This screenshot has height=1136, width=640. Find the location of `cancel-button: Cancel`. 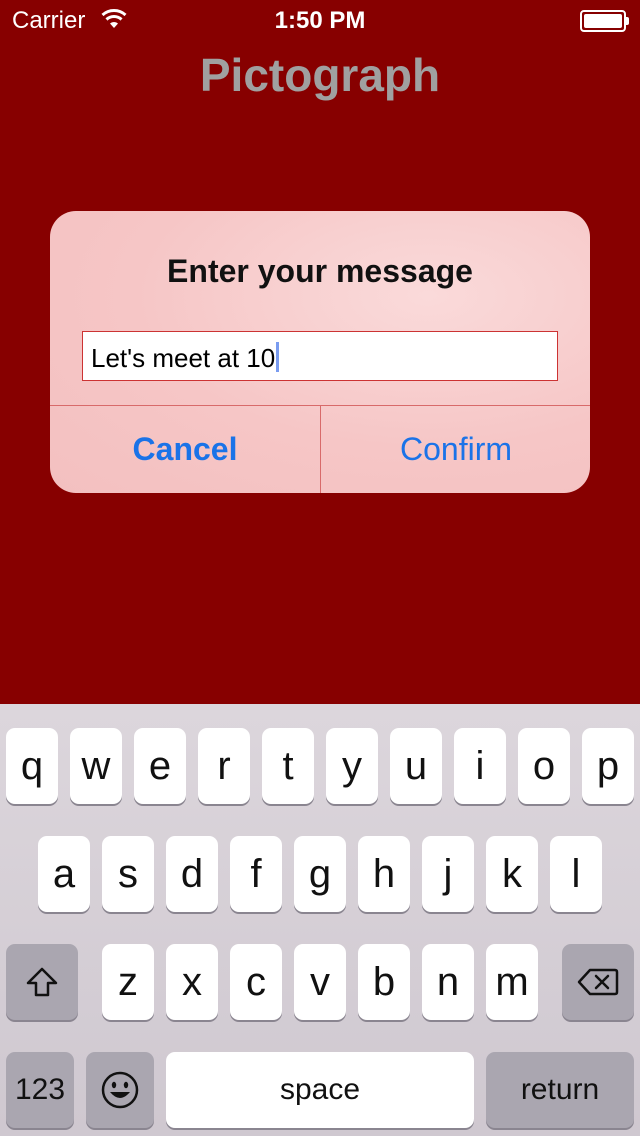

cancel-button: Cancel is located at coordinates (185, 449).